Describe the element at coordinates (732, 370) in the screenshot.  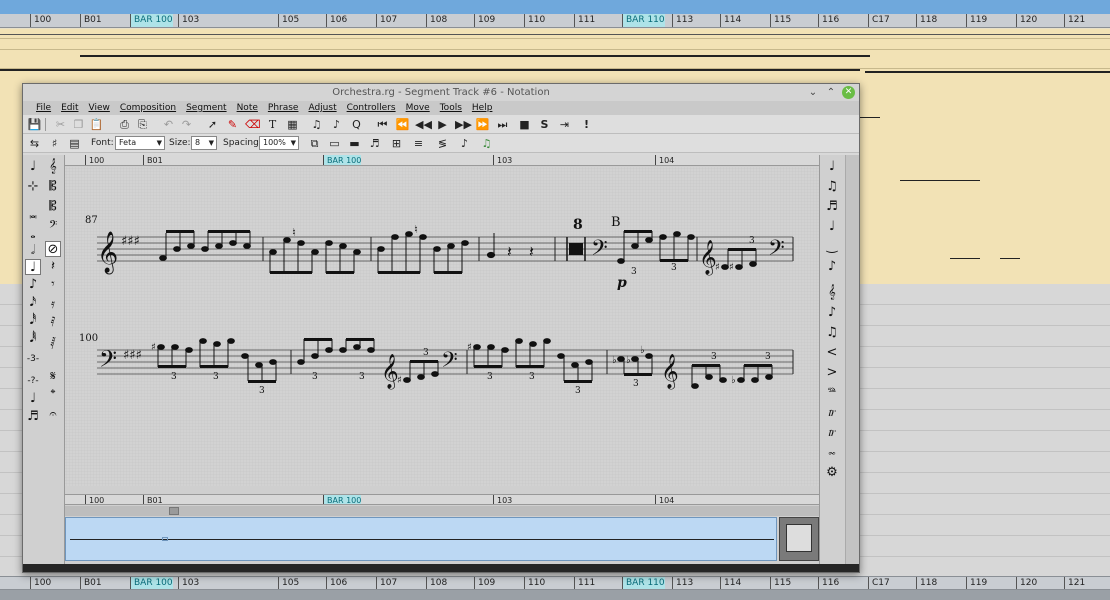
I see `measure-104b: 3 ♭ 3` at that location.